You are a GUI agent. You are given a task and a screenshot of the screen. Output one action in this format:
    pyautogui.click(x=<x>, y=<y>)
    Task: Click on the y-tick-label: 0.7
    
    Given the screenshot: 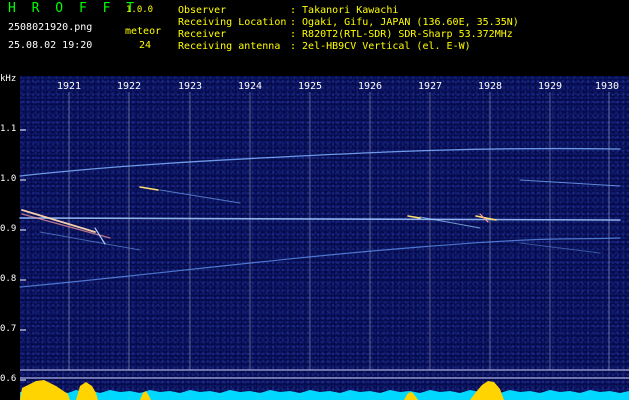 What is the action you would take?
    pyautogui.click(x=8, y=329)
    